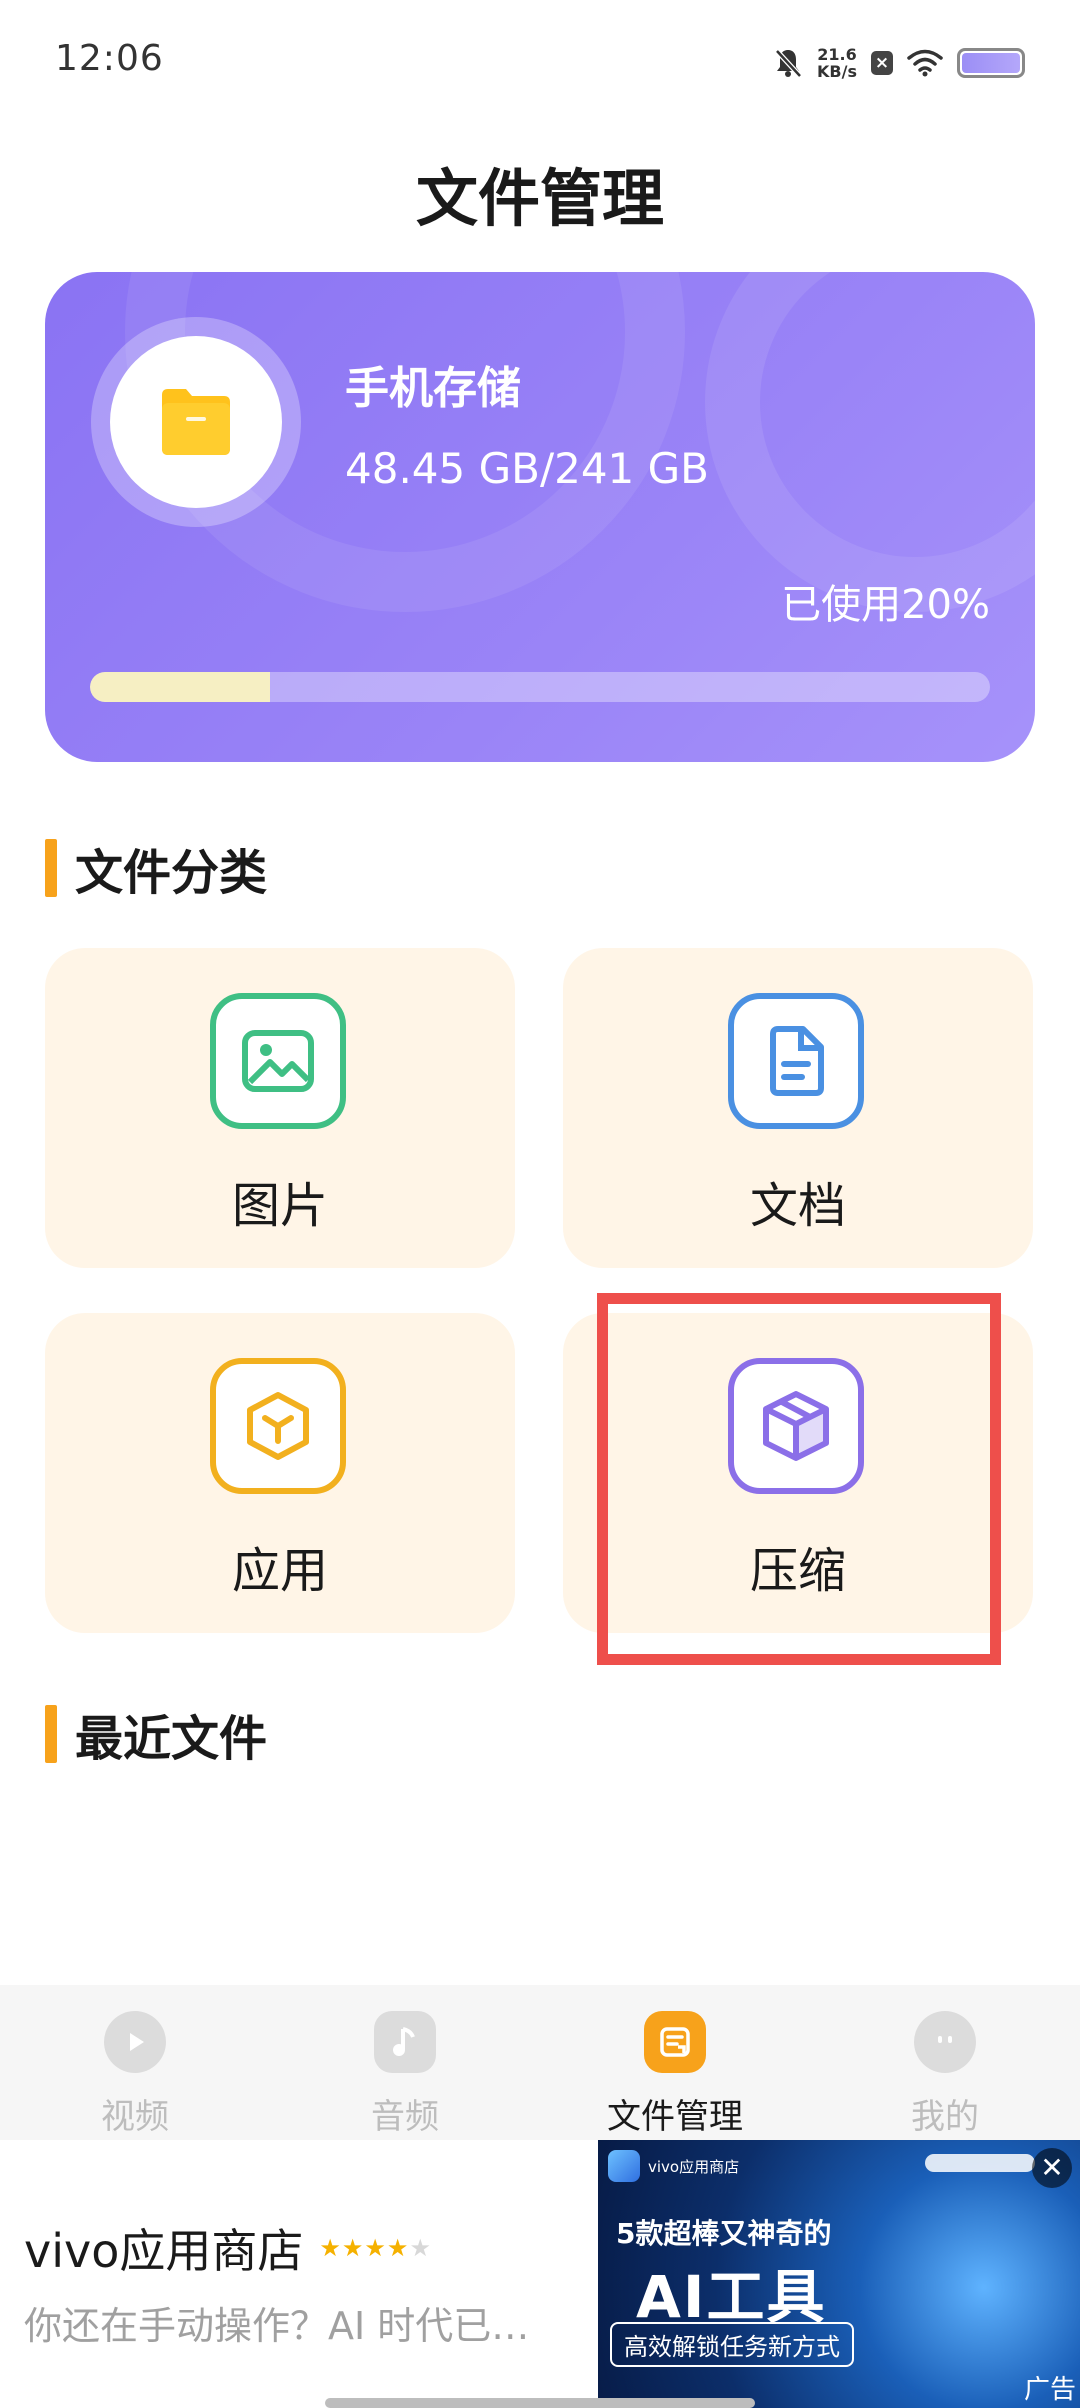 The height and width of the screenshot is (2408, 1080). What do you see at coordinates (624, 2166) in the screenshot?
I see `app-store-logo-icon` at bounding box center [624, 2166].